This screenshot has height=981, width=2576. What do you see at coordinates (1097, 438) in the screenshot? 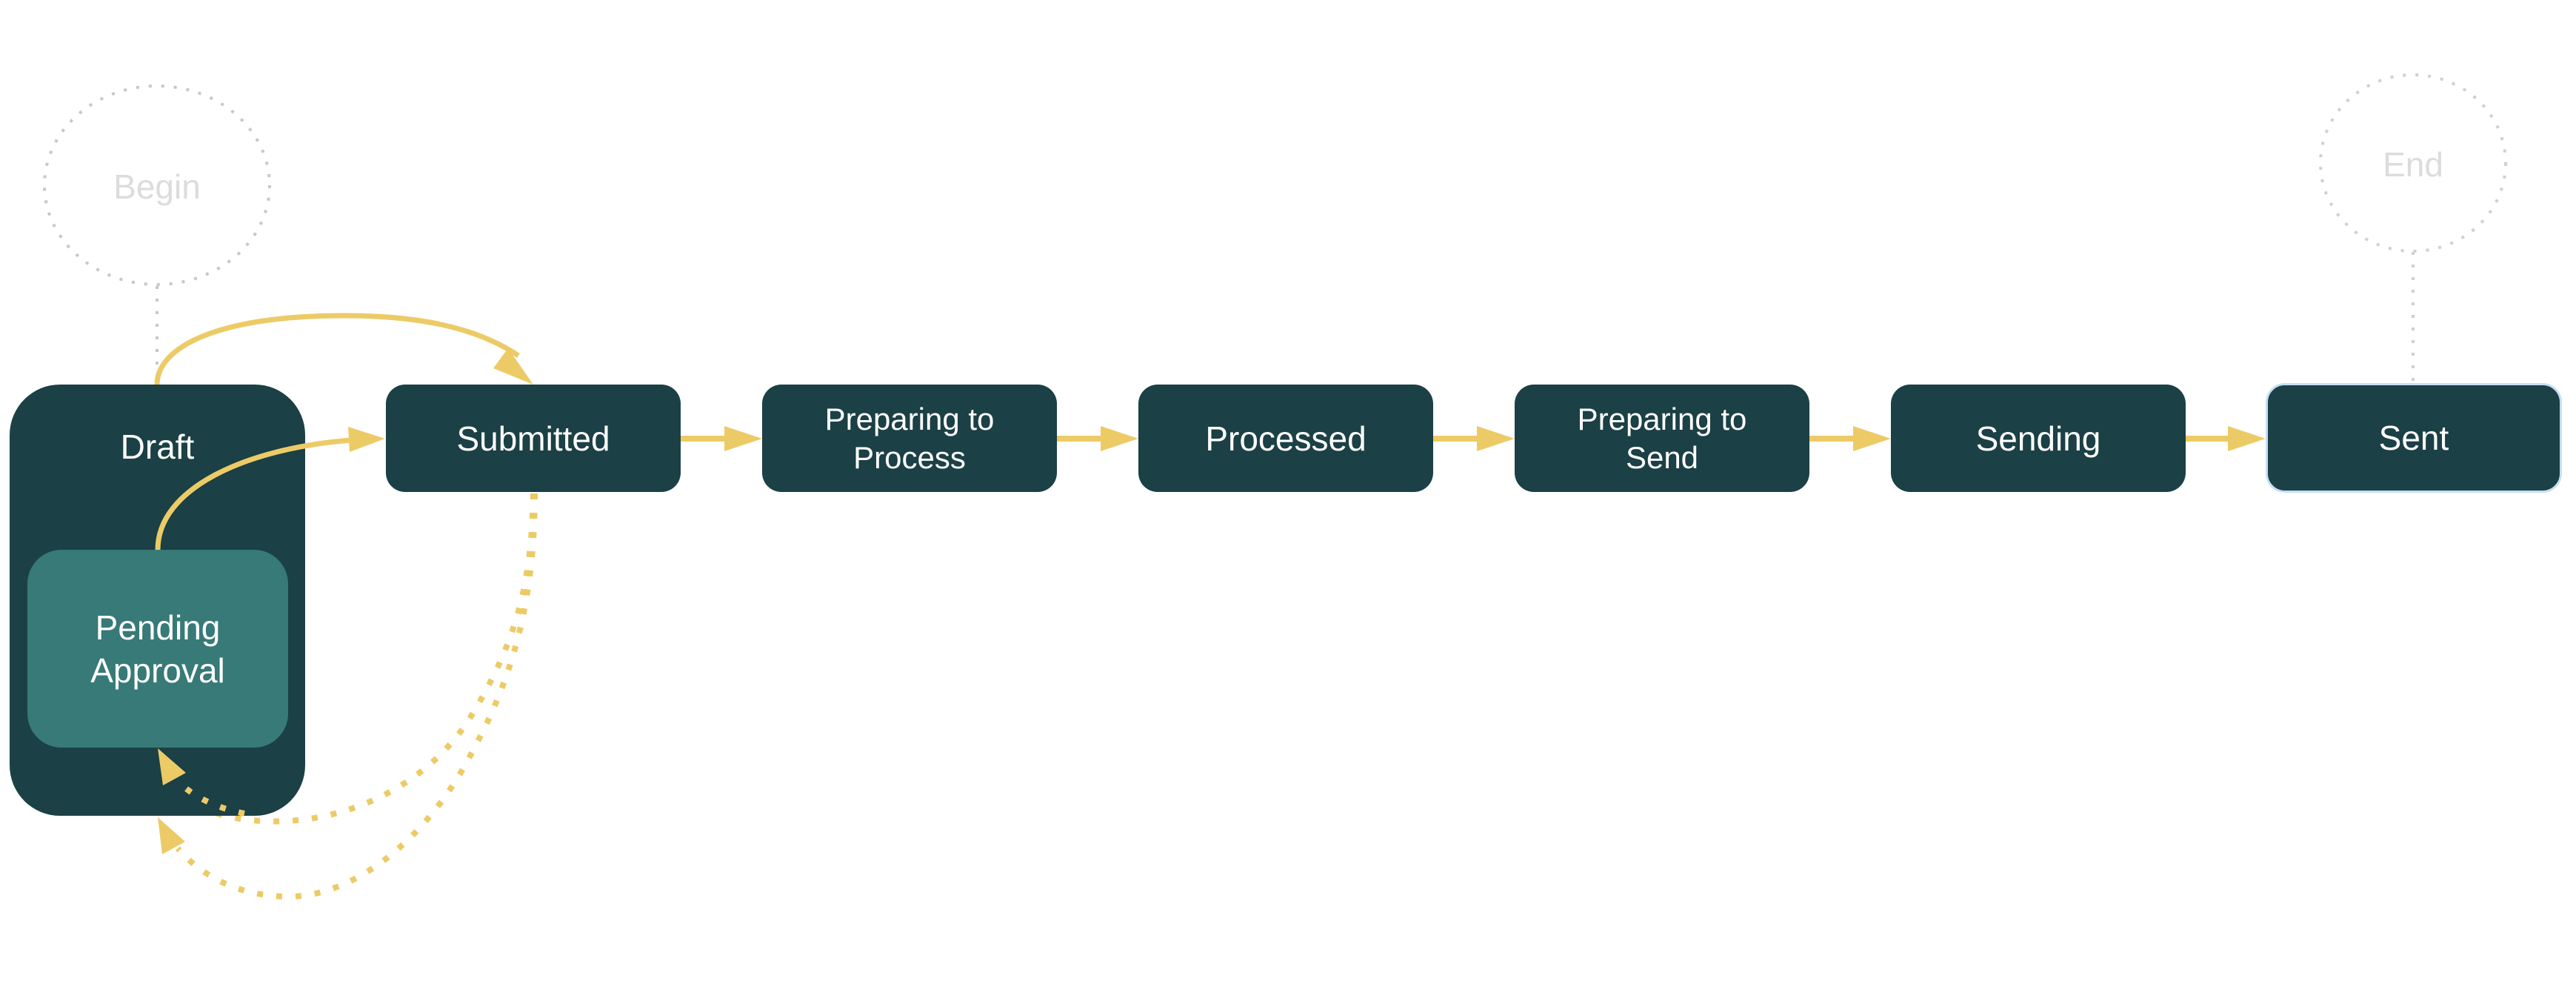
I see `transition-preparing-to-process-to-processed` at bounding box center [1097, 438].